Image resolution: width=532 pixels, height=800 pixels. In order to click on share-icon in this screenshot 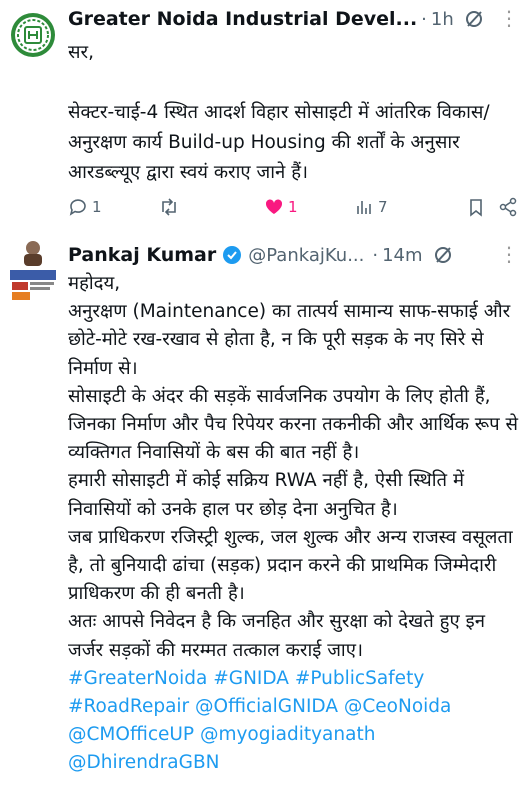, I will do `click(508, 207)`.